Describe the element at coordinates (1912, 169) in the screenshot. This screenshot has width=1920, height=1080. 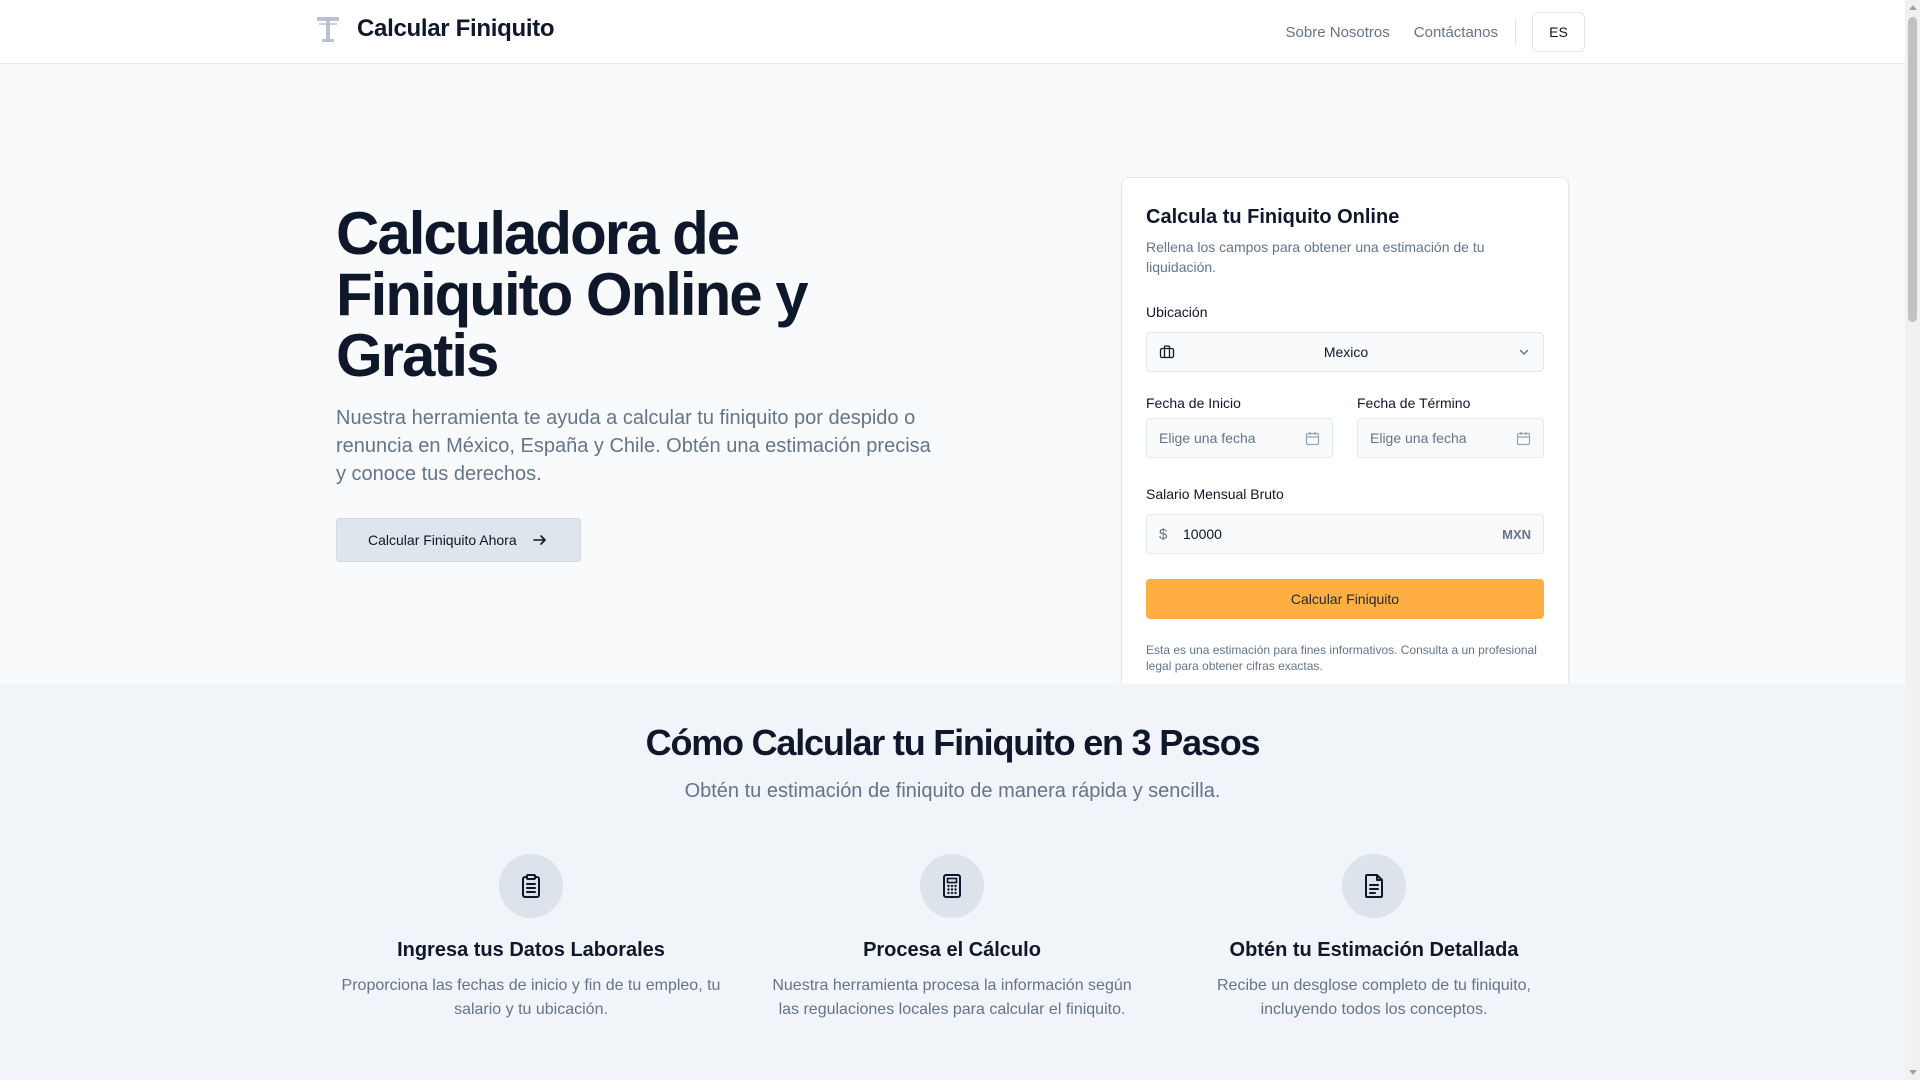
I see `scrollbar-thumb` at that location.